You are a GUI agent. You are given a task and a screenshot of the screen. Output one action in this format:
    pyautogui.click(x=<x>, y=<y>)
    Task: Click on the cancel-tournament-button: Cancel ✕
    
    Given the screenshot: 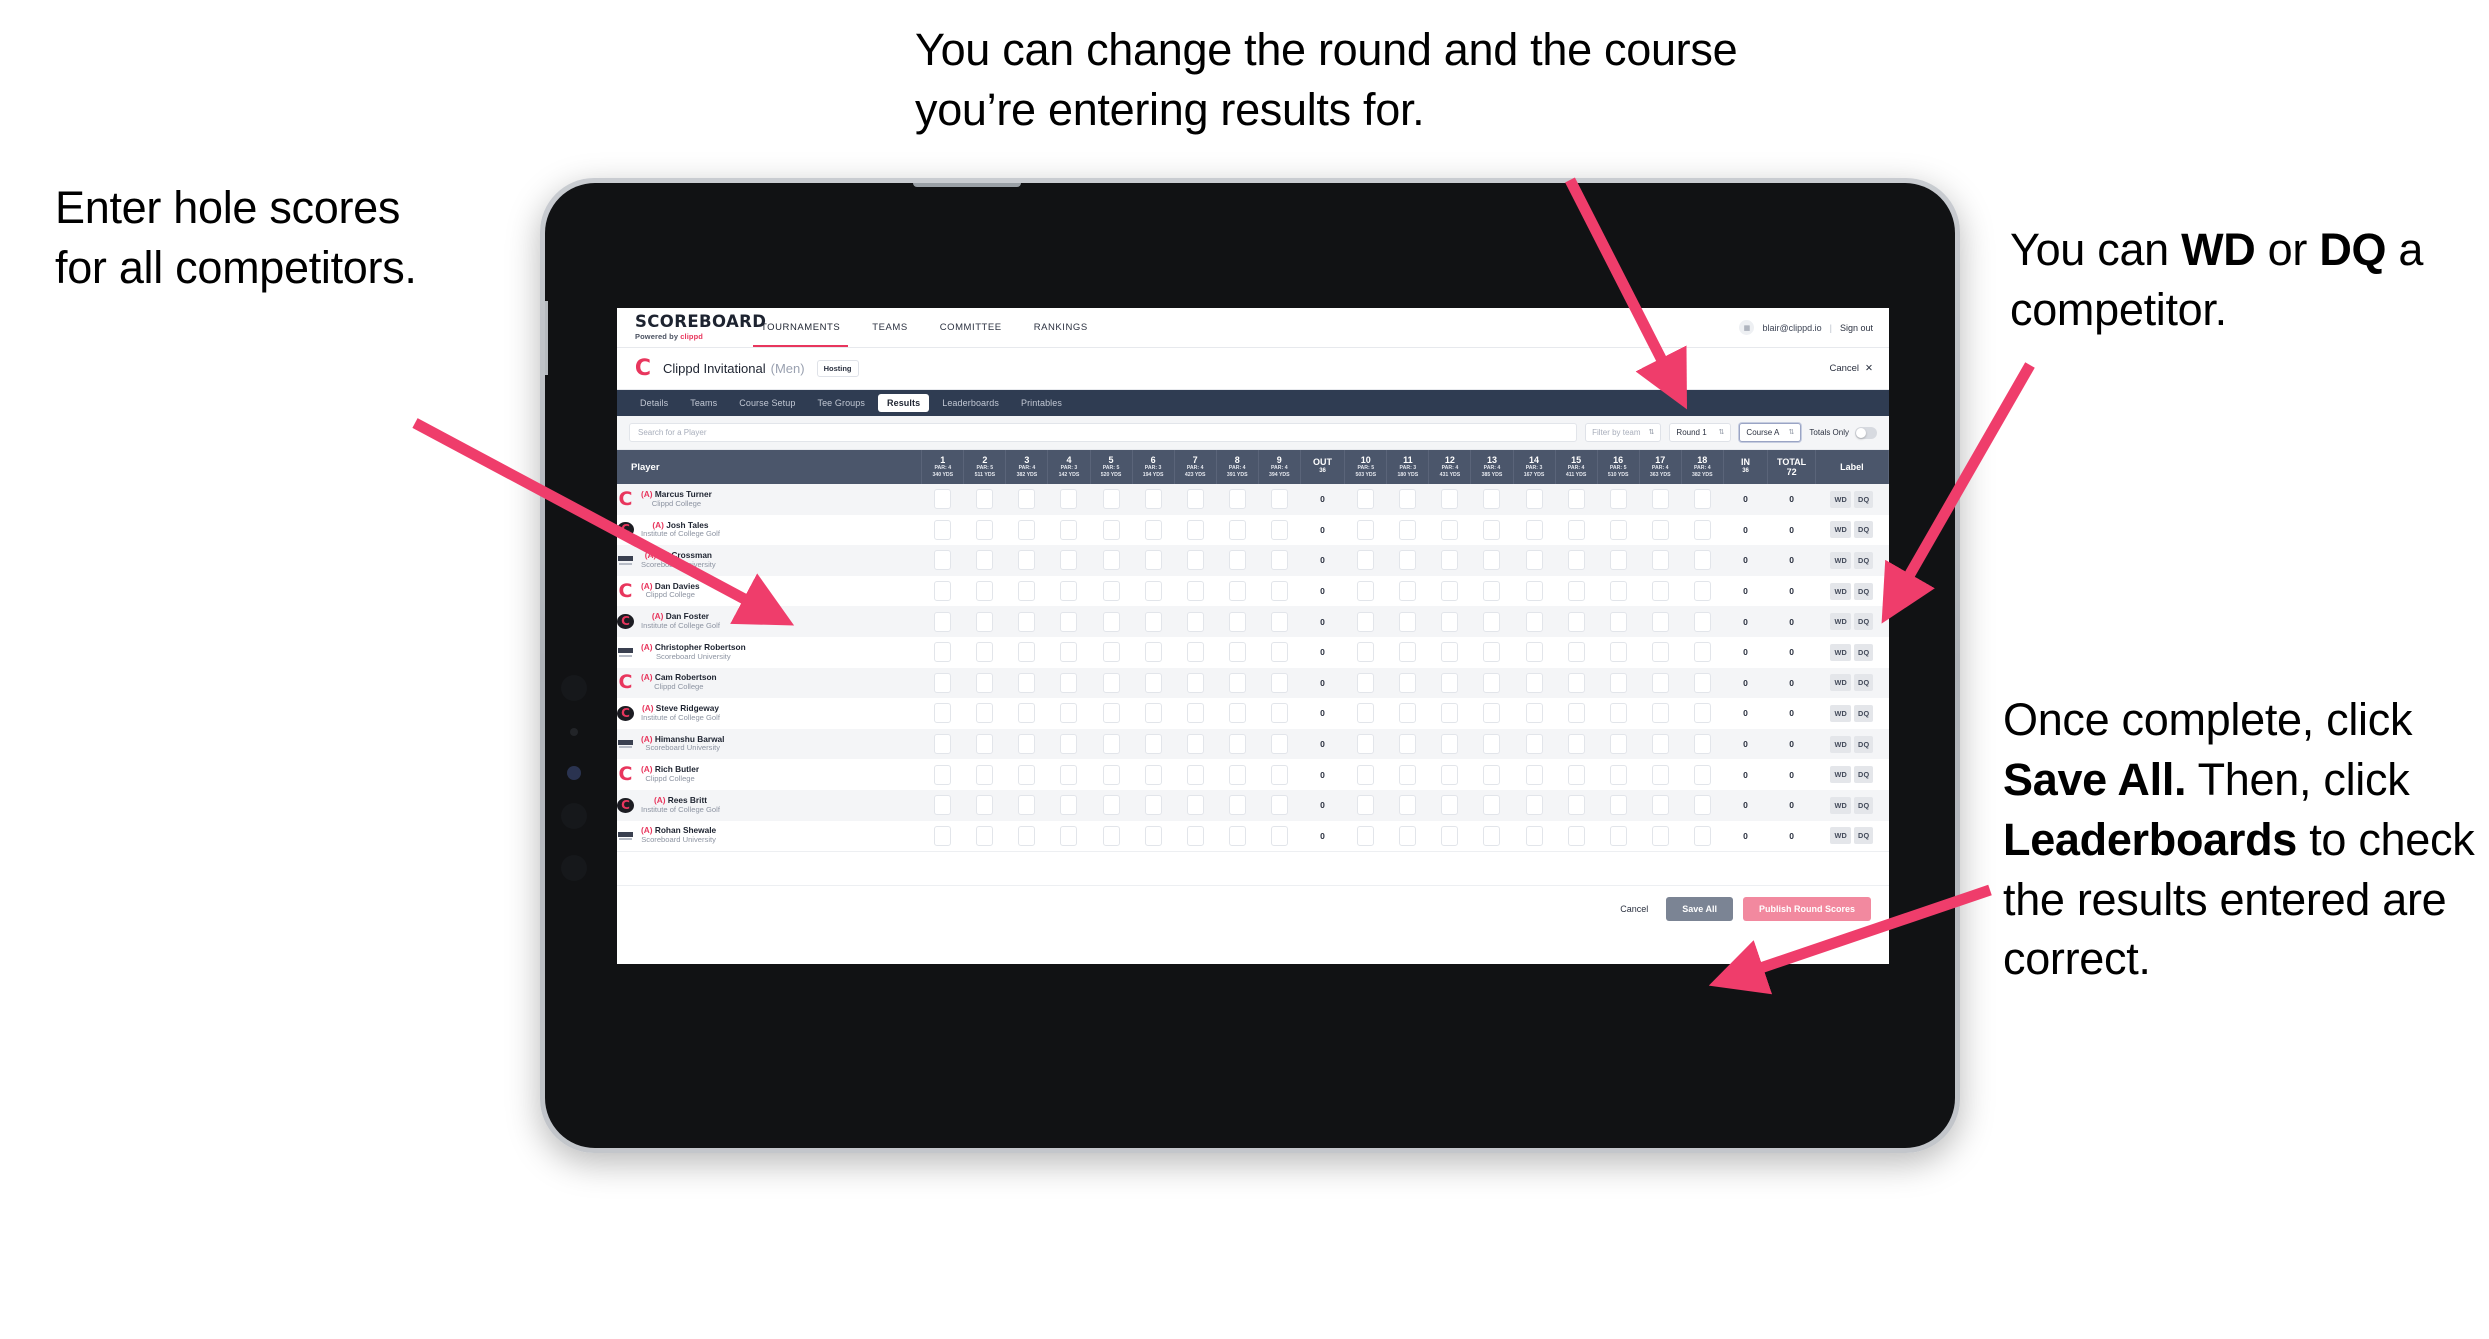 What is the action you would take?
    pyautogui.click(x=1851, y=368)
    